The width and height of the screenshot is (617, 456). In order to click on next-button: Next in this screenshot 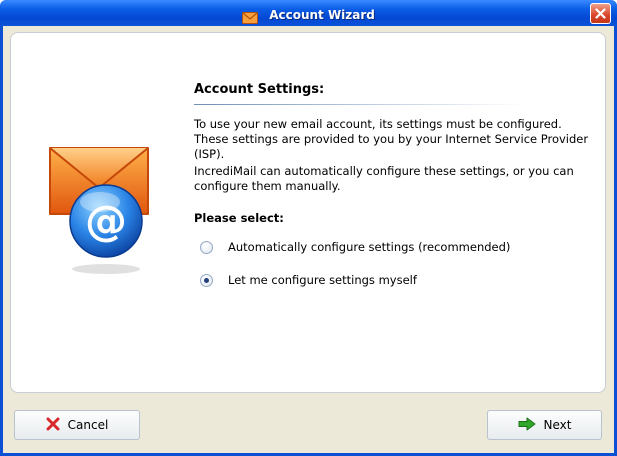, I will do `click(544, 425)`.